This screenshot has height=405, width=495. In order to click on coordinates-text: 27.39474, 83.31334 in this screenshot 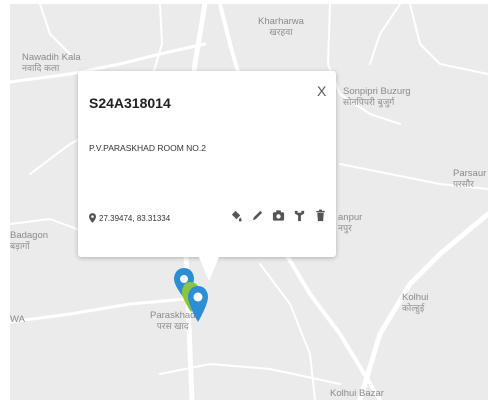, I will do `click(135, 218)`.